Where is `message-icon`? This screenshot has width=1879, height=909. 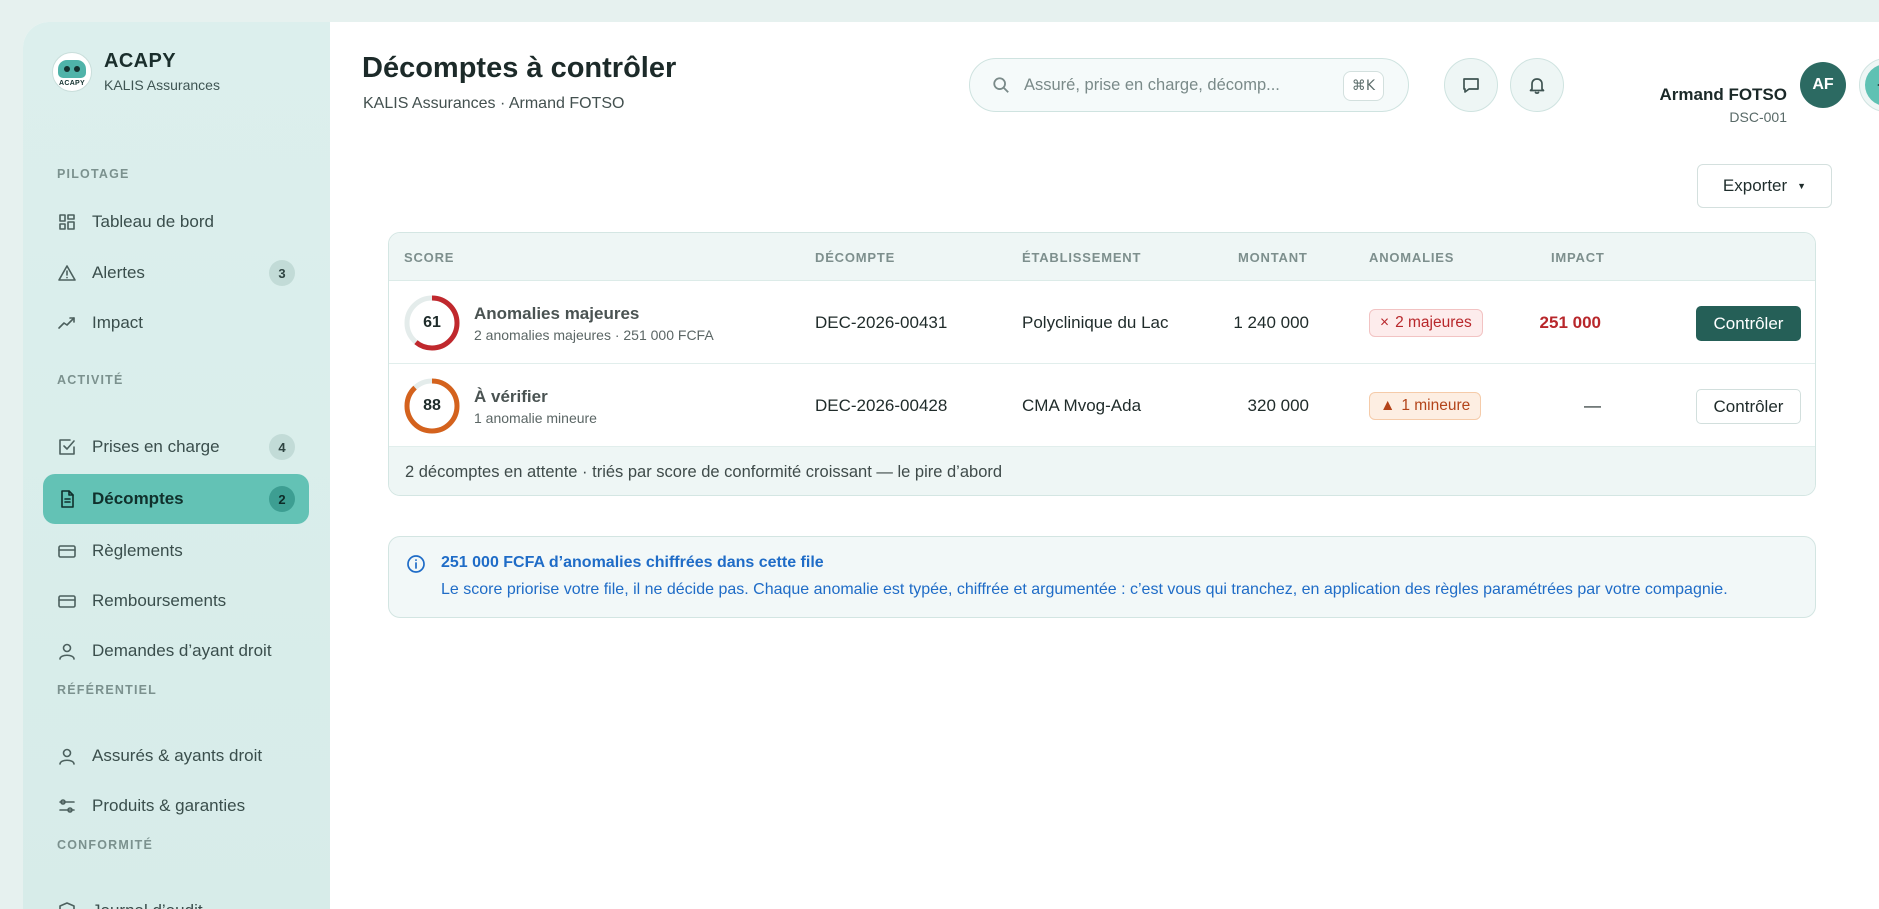 message-icon is located at coordinates (1471, 85).